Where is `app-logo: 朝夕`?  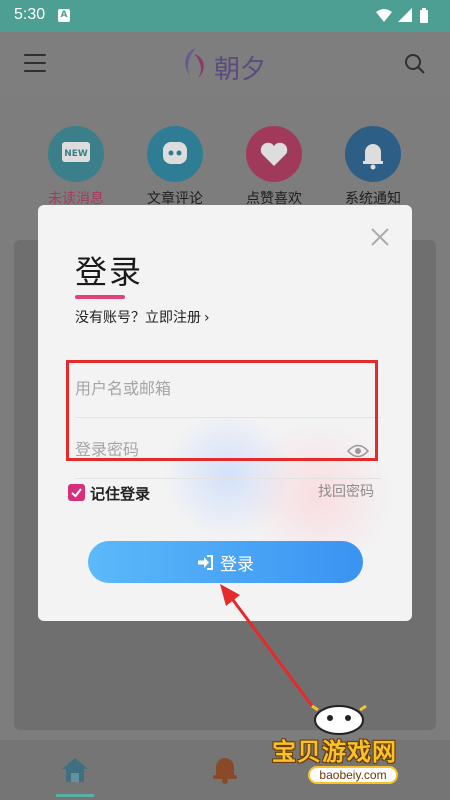 app-logo: 朝夕 is located at coordinates (226, 64).